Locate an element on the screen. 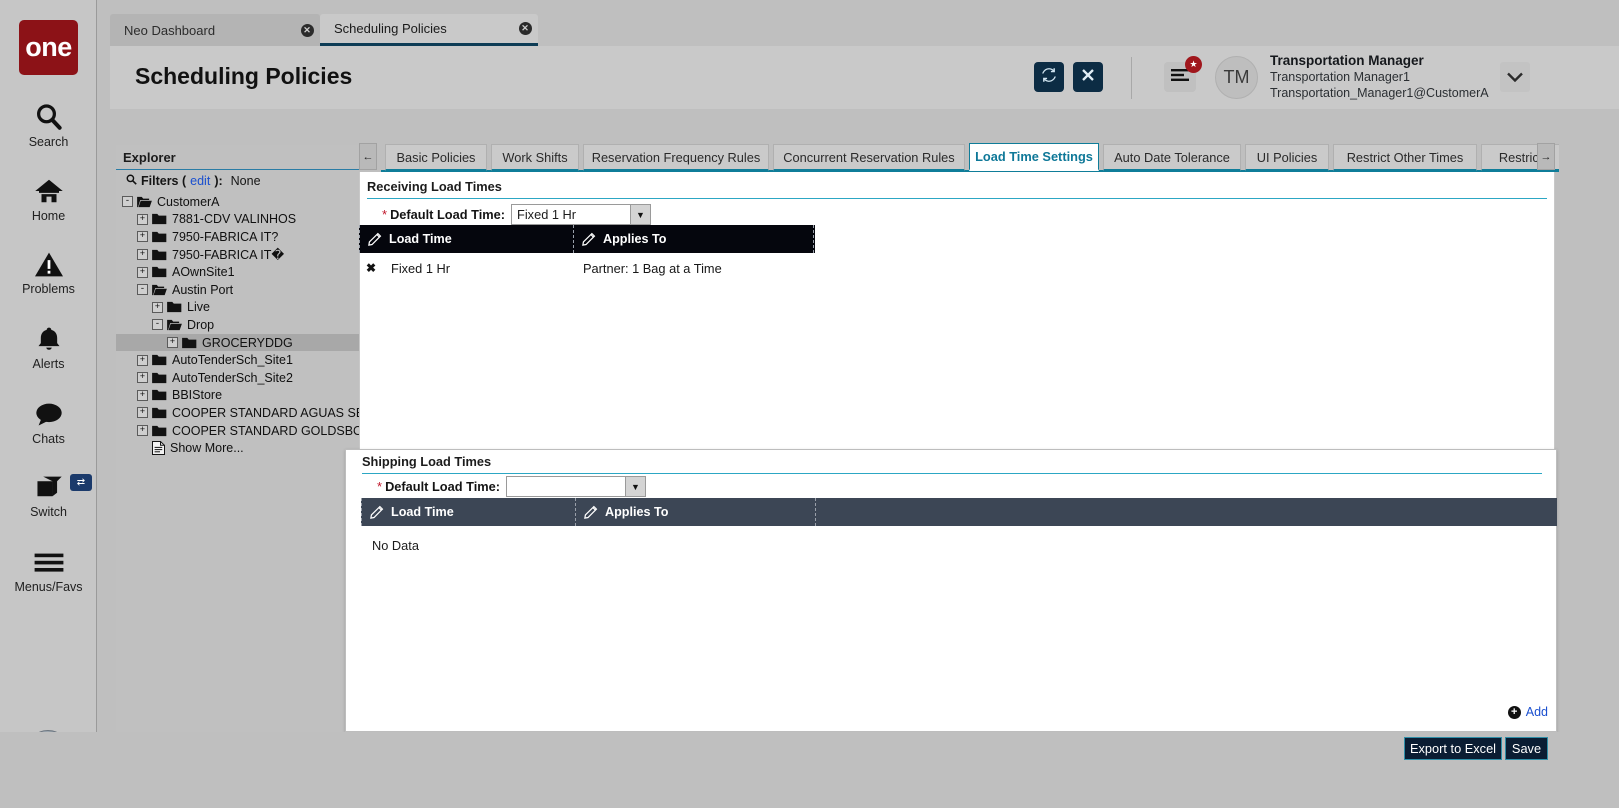 This screenshot has height=808, width=1619. tab-scroll-left-button: ← is located at coordinates (368, 156).